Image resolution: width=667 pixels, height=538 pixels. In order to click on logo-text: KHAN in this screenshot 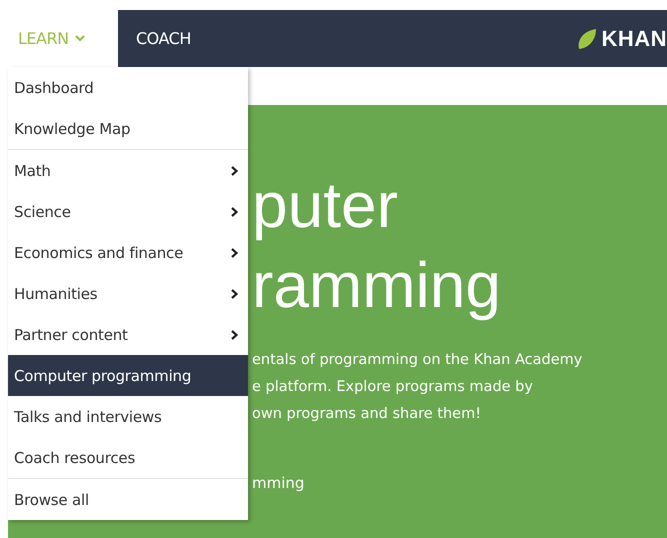, I will do `click(634, 39)`.